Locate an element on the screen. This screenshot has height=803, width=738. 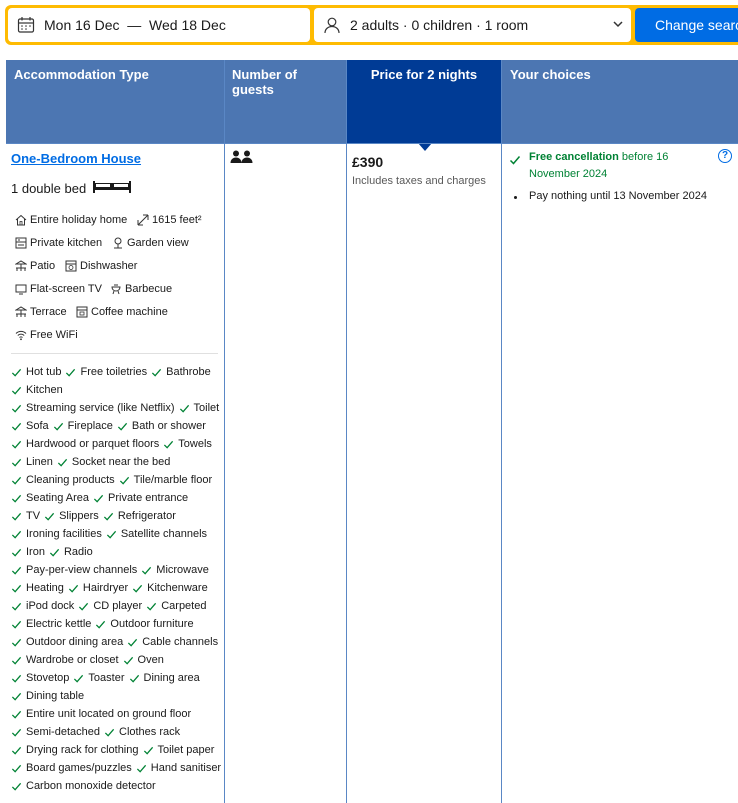
amenity-item: Microwave is located at coordinates (175, 570).